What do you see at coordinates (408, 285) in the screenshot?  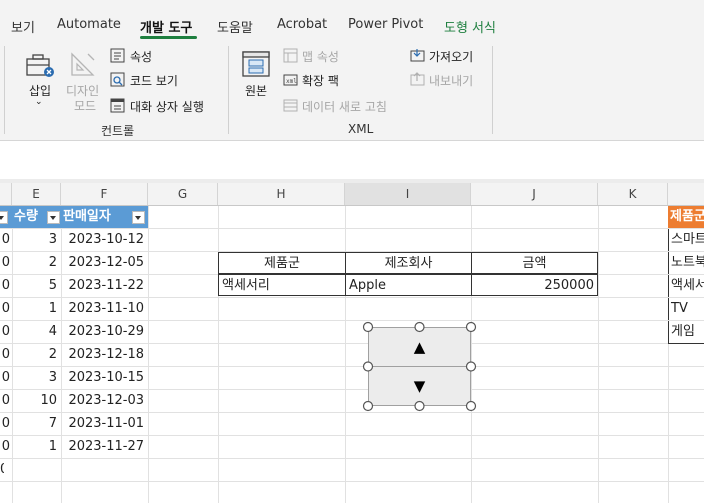 I see `lookup-value-manufacturer: Apple` at bounding box center [408, 285].